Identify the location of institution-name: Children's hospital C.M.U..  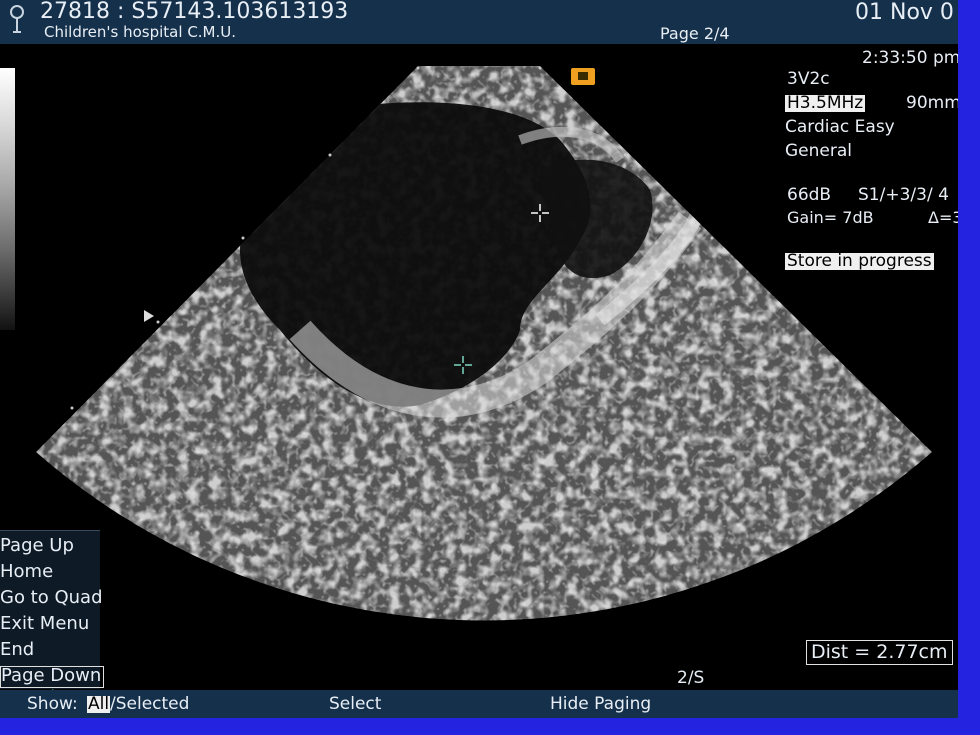
(140, 32).